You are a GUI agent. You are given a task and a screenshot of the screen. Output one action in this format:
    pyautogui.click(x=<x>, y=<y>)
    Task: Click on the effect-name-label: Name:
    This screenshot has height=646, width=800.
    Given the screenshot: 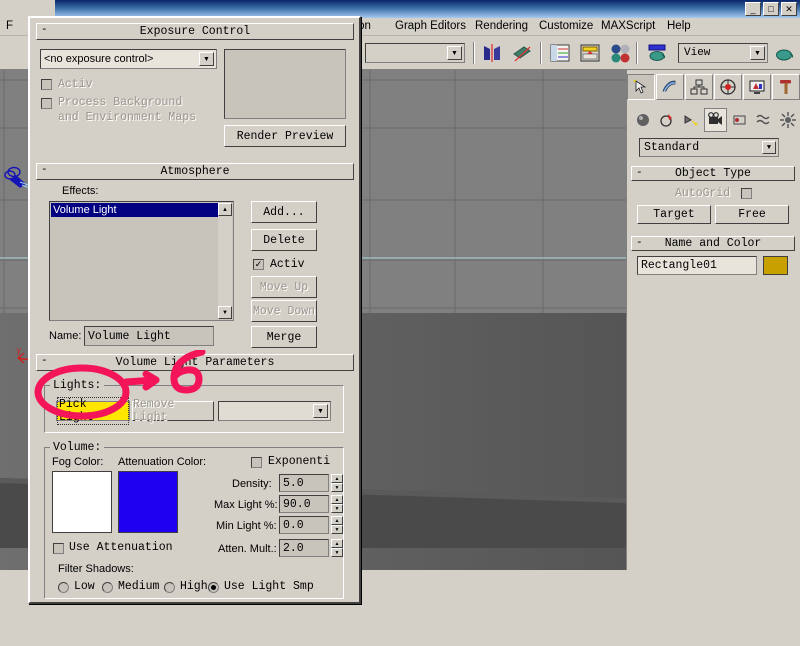 What is the action you would take?
    pyautogui.click(x=65, y=336)
    